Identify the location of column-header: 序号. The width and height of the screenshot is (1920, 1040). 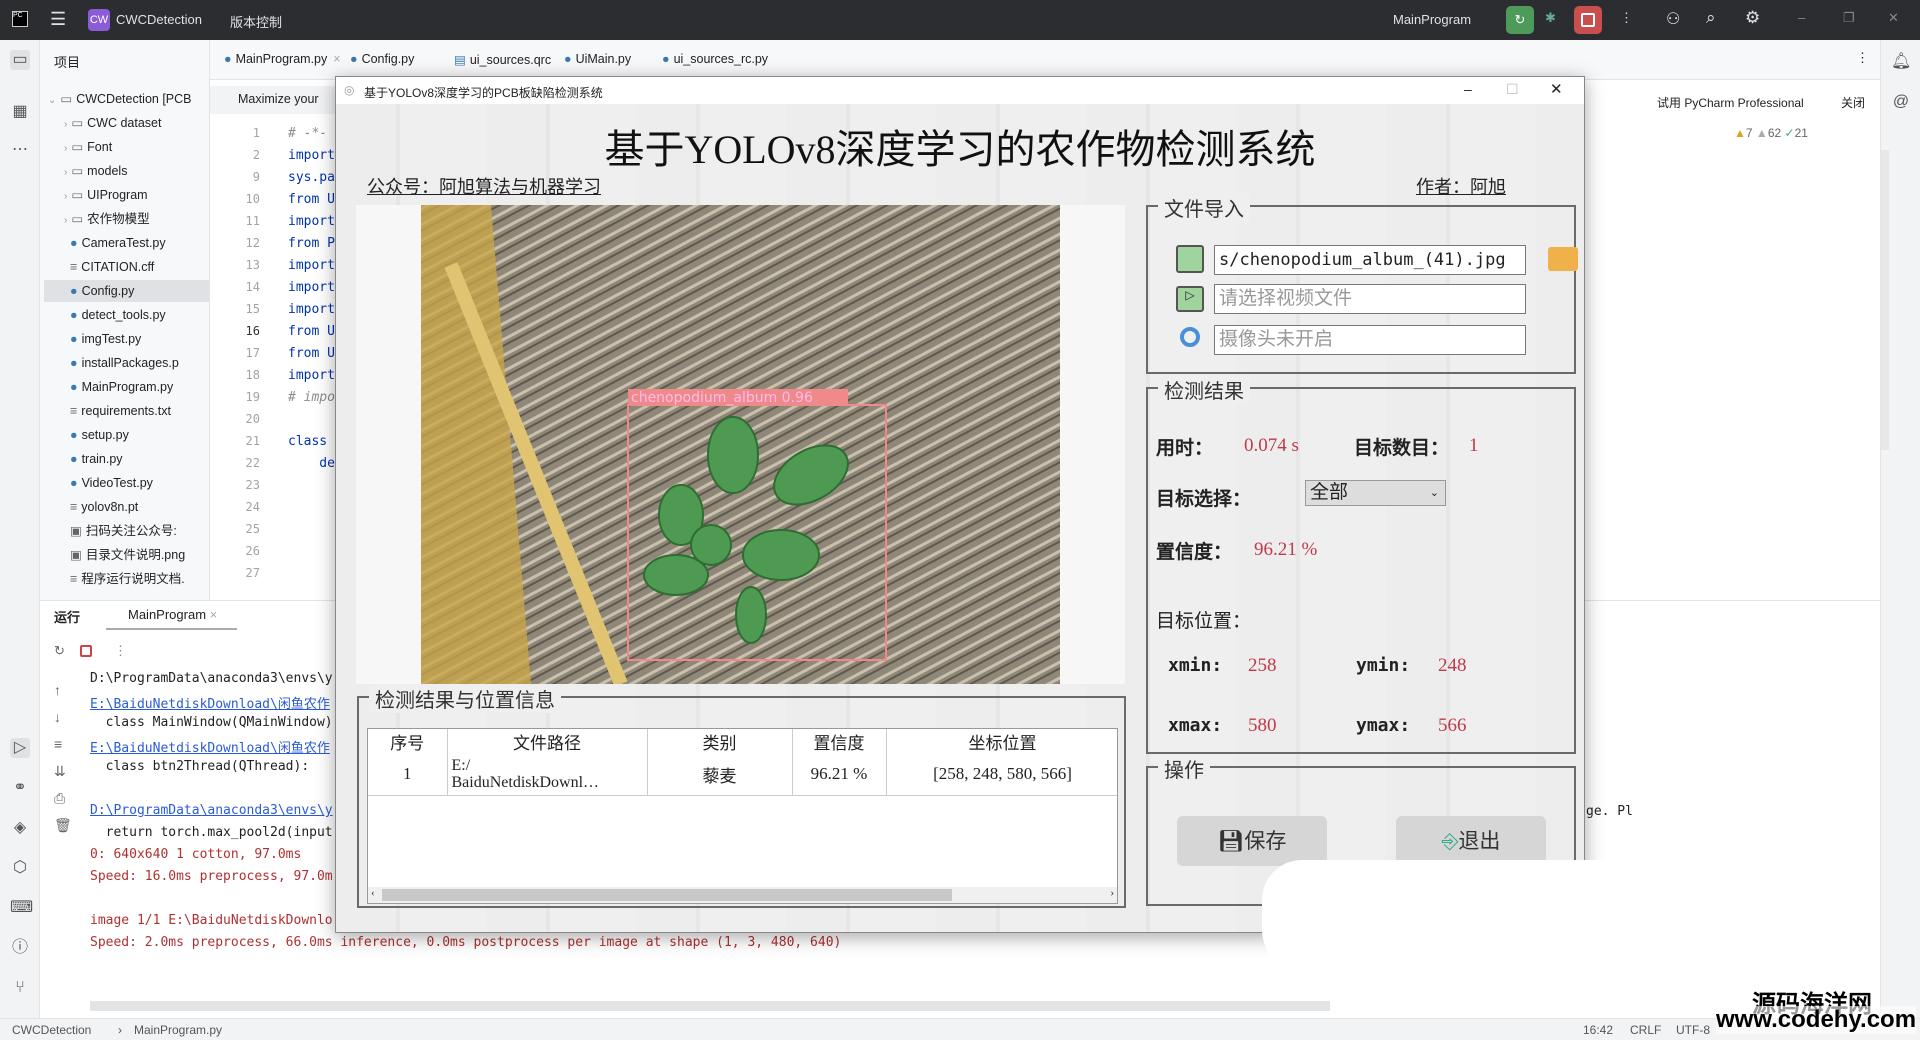
(408, 741).